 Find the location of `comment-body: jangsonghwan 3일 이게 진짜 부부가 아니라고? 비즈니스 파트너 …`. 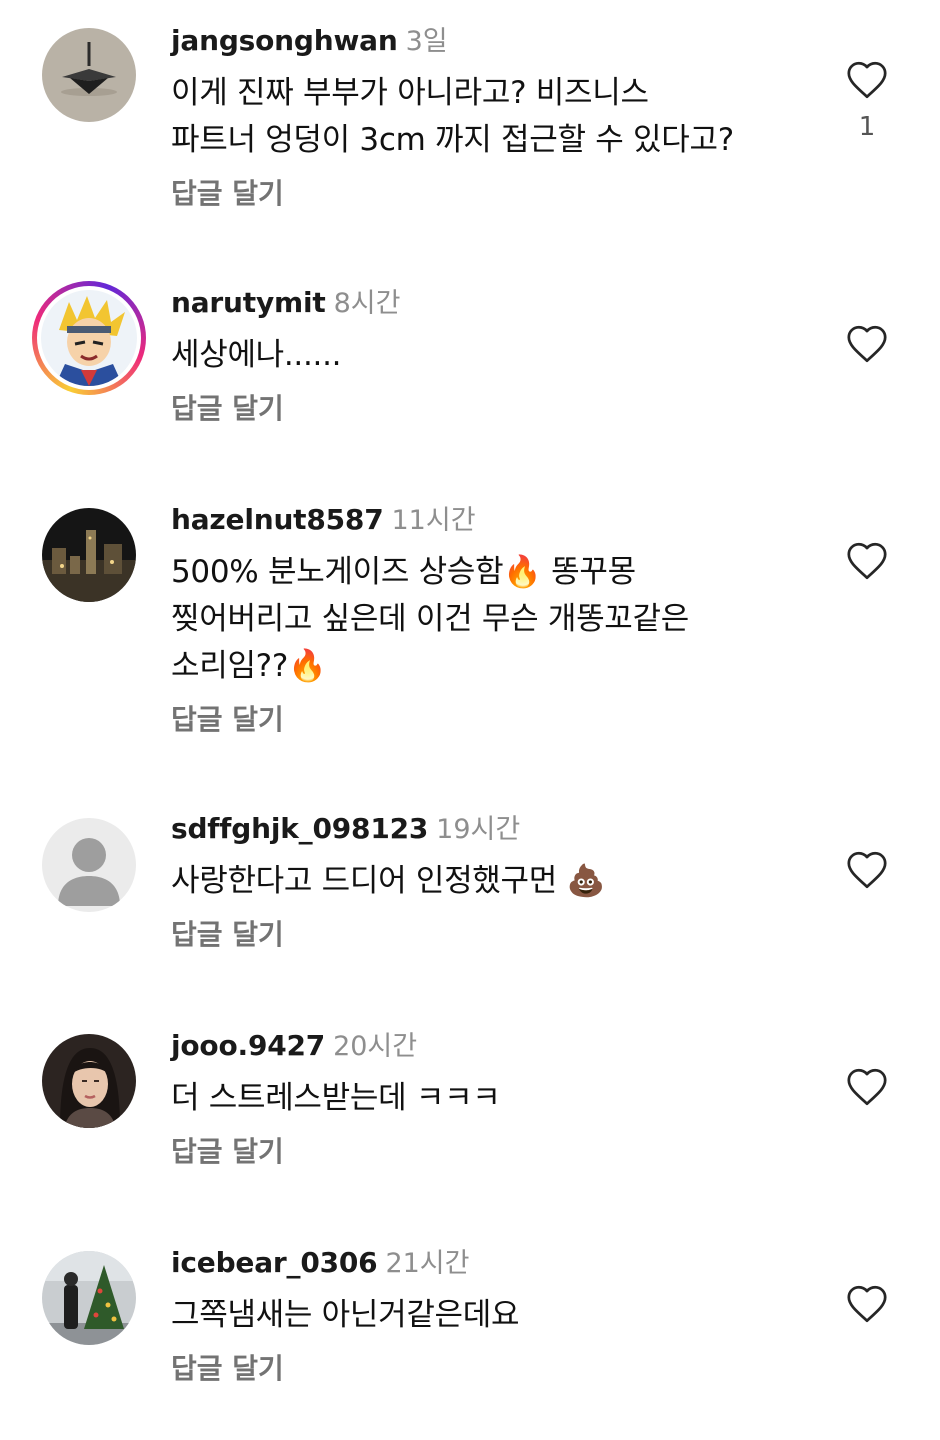

comment-body: jangsonghwan 3일 이게 진짜 부부가 아니라고? 비즈니스 파트너 … is located at coordinates (491, 117).